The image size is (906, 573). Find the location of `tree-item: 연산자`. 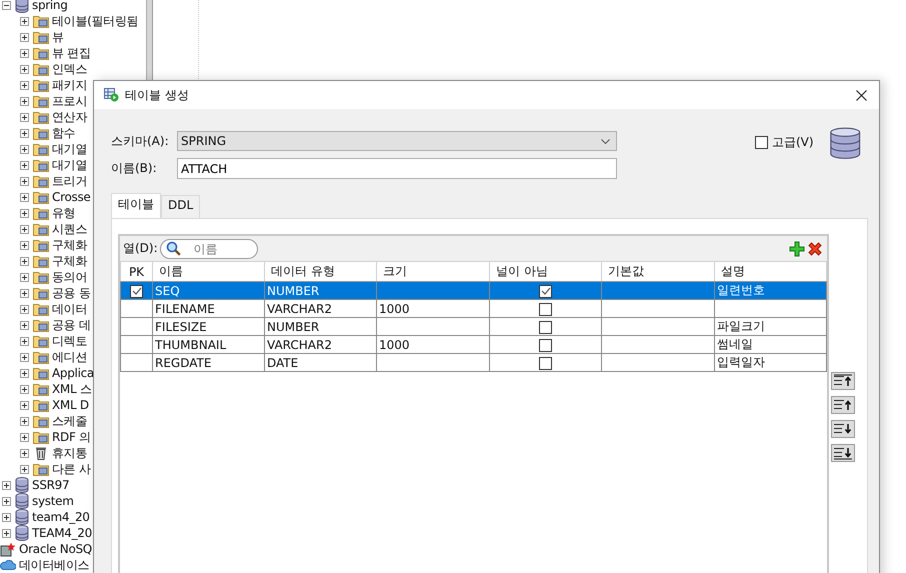

tree-item: 연산자 is located at coordinates (70, 117).